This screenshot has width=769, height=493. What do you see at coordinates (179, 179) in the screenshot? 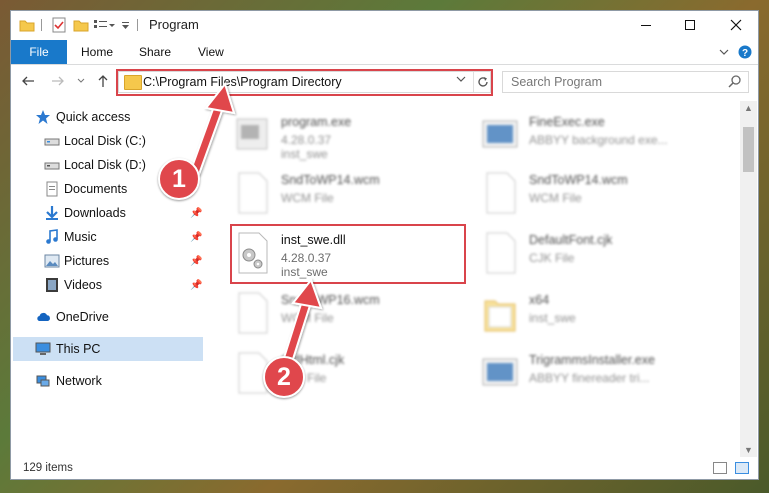
I see `step-badge-1: 1` at bounding box center [179, 179].